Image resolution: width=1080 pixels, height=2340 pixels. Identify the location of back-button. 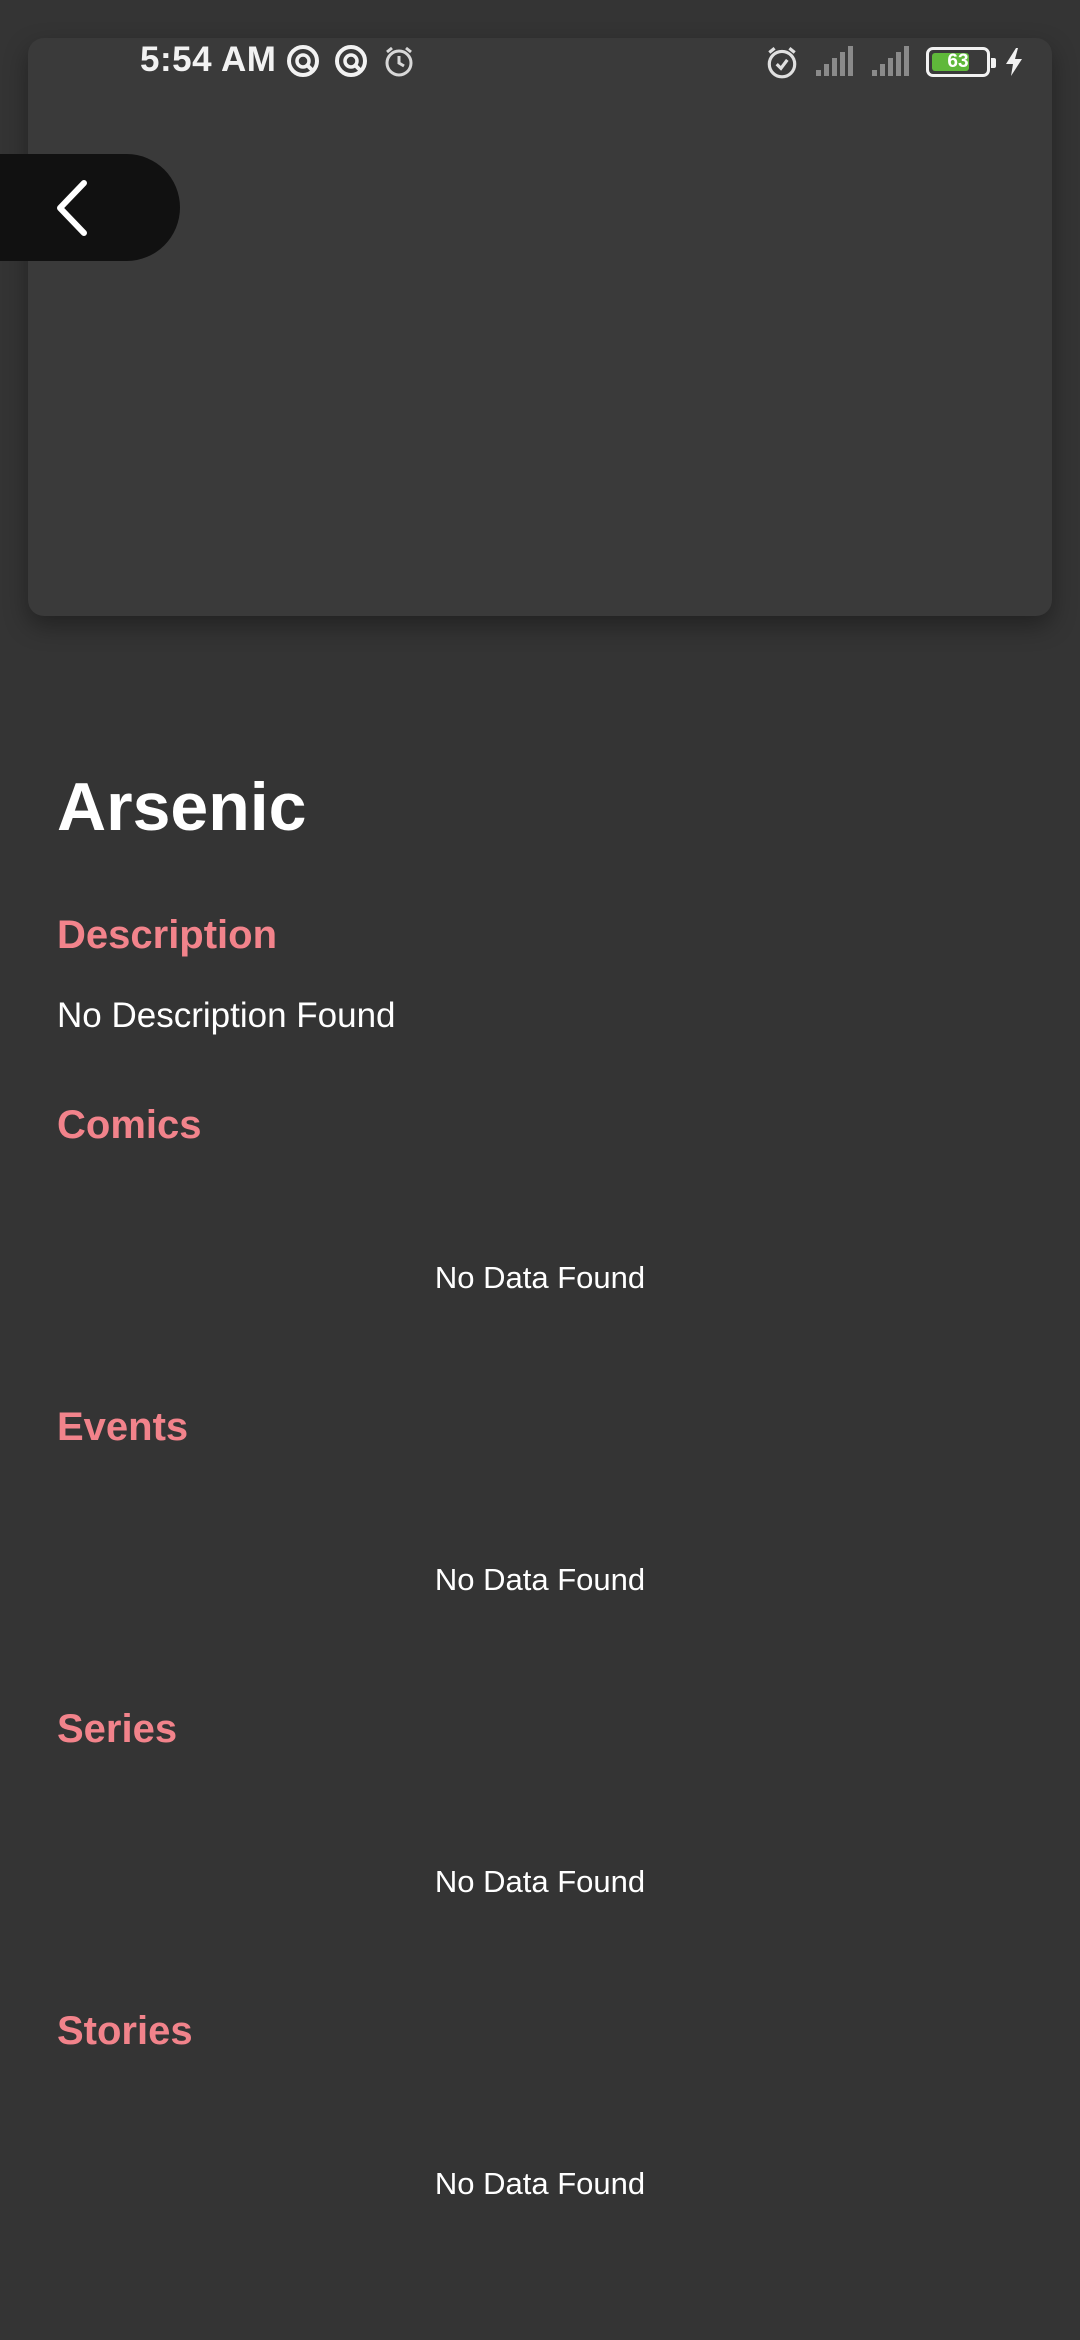
(90, 207).